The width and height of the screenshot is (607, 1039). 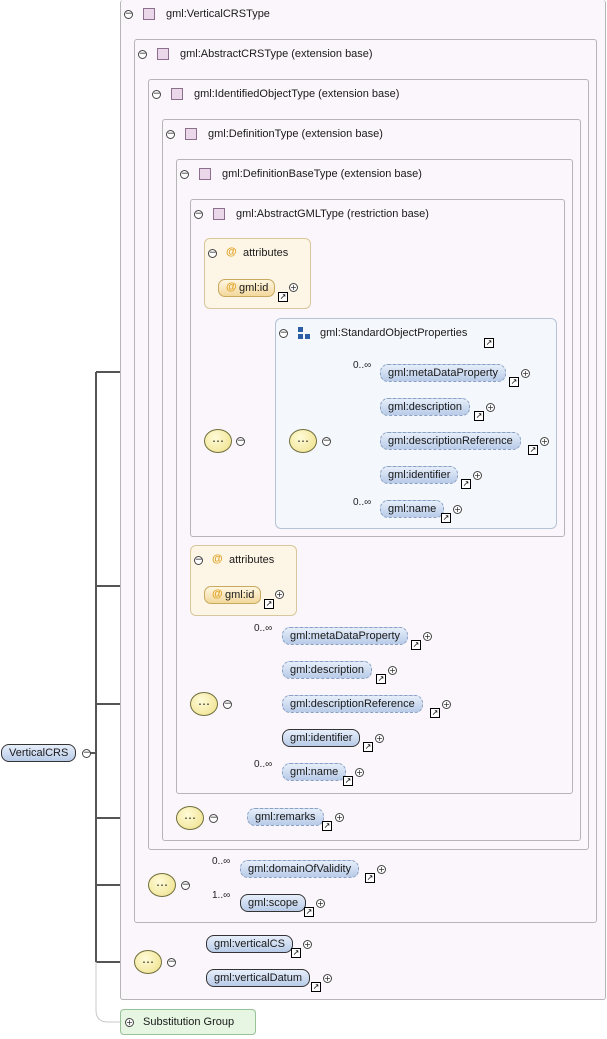 What do you see at coordinates (285, 817) in the screenshot?
I see `element-remarks: gml:remarks` at bounding box center [285, 817].